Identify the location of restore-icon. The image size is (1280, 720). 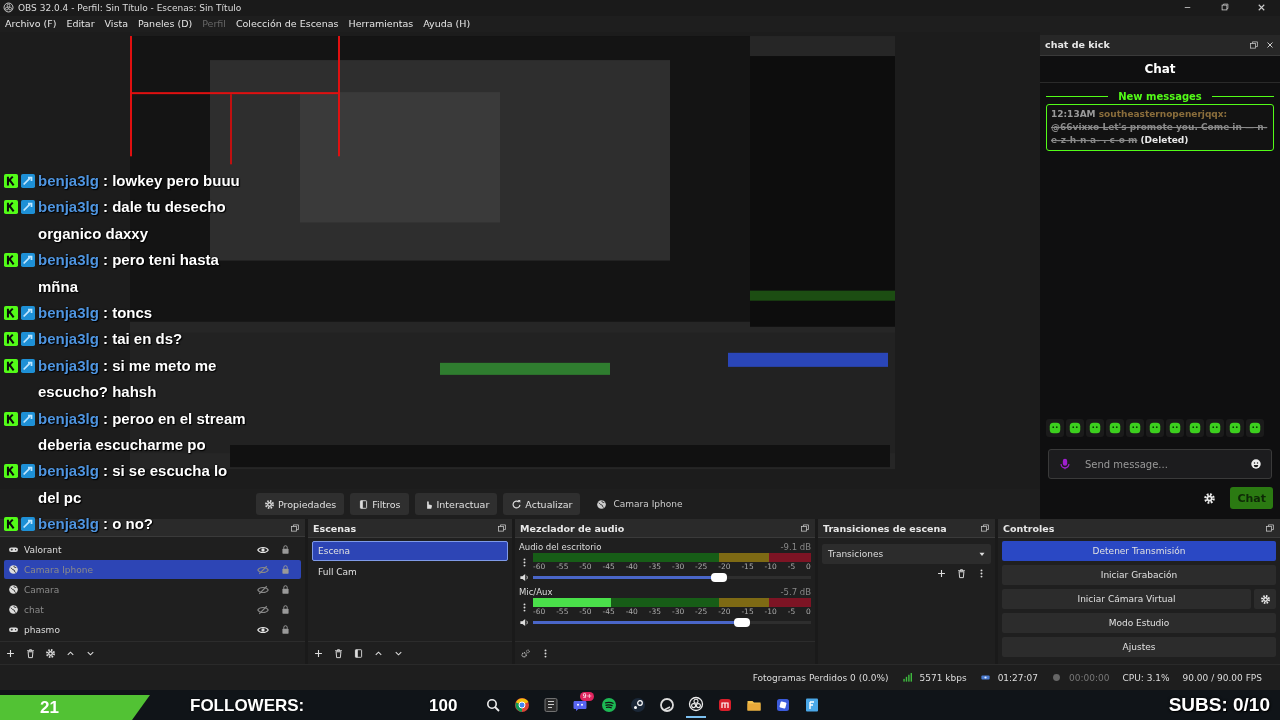
(1224, 8).